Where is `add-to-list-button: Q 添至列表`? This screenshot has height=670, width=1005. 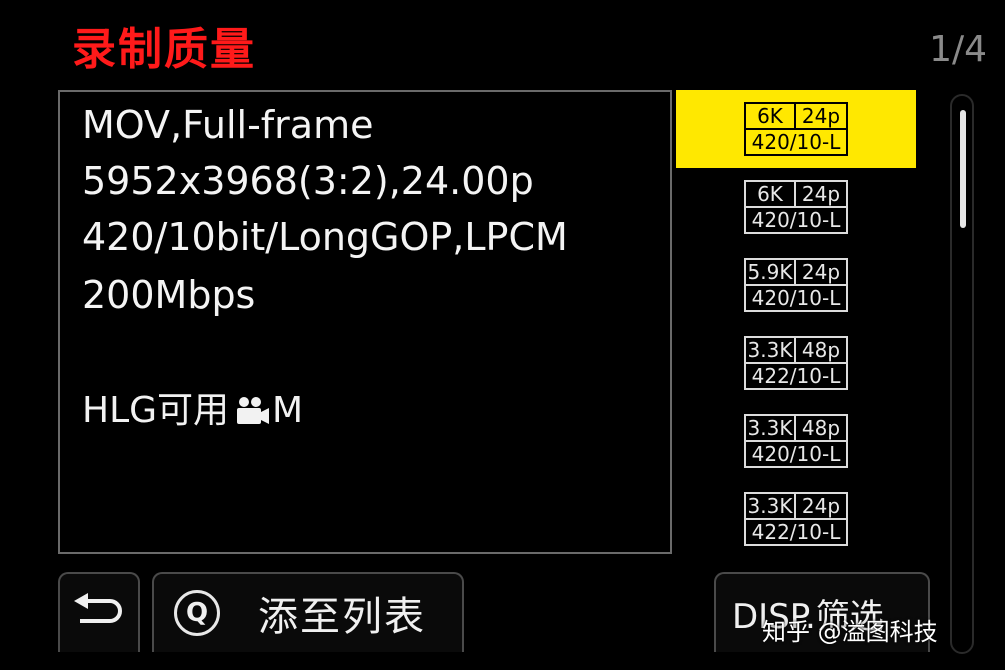 add-to-list-button: Q 添至列表 is located at coordinates (308, 612).